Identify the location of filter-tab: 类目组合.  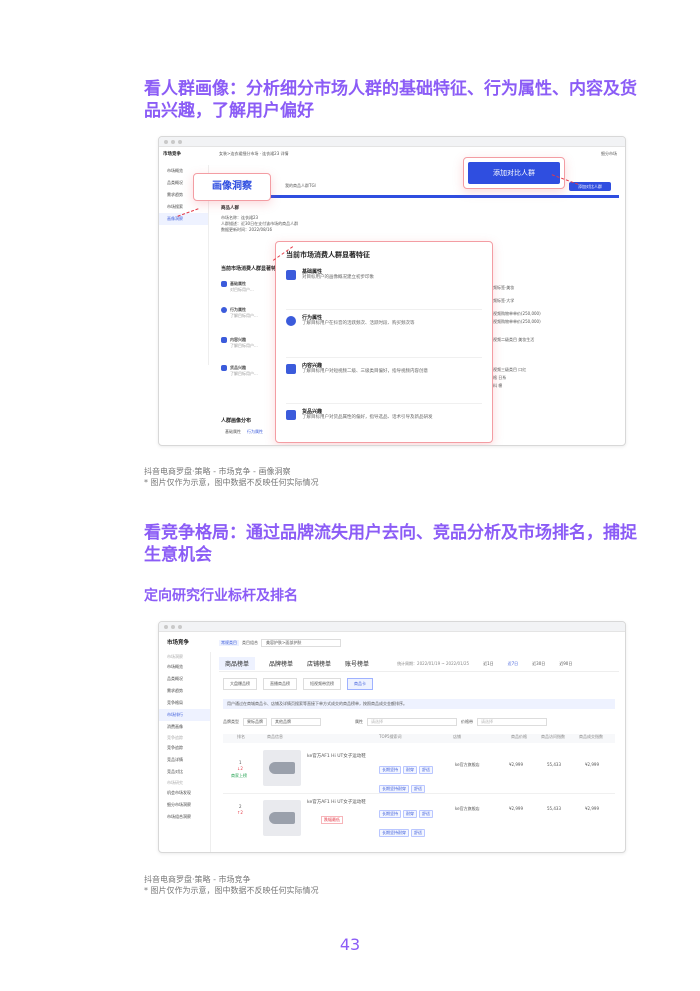
(250, 643).